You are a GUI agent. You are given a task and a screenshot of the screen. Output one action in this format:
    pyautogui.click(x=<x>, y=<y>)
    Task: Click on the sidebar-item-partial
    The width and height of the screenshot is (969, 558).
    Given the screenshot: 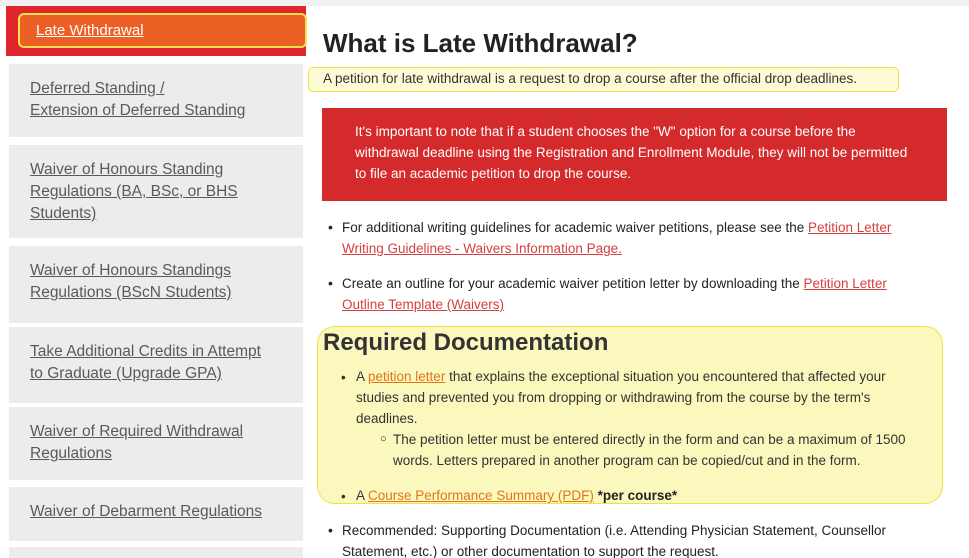 What is the action you would take?
    pyautogui.click(x=156, y=552)
    